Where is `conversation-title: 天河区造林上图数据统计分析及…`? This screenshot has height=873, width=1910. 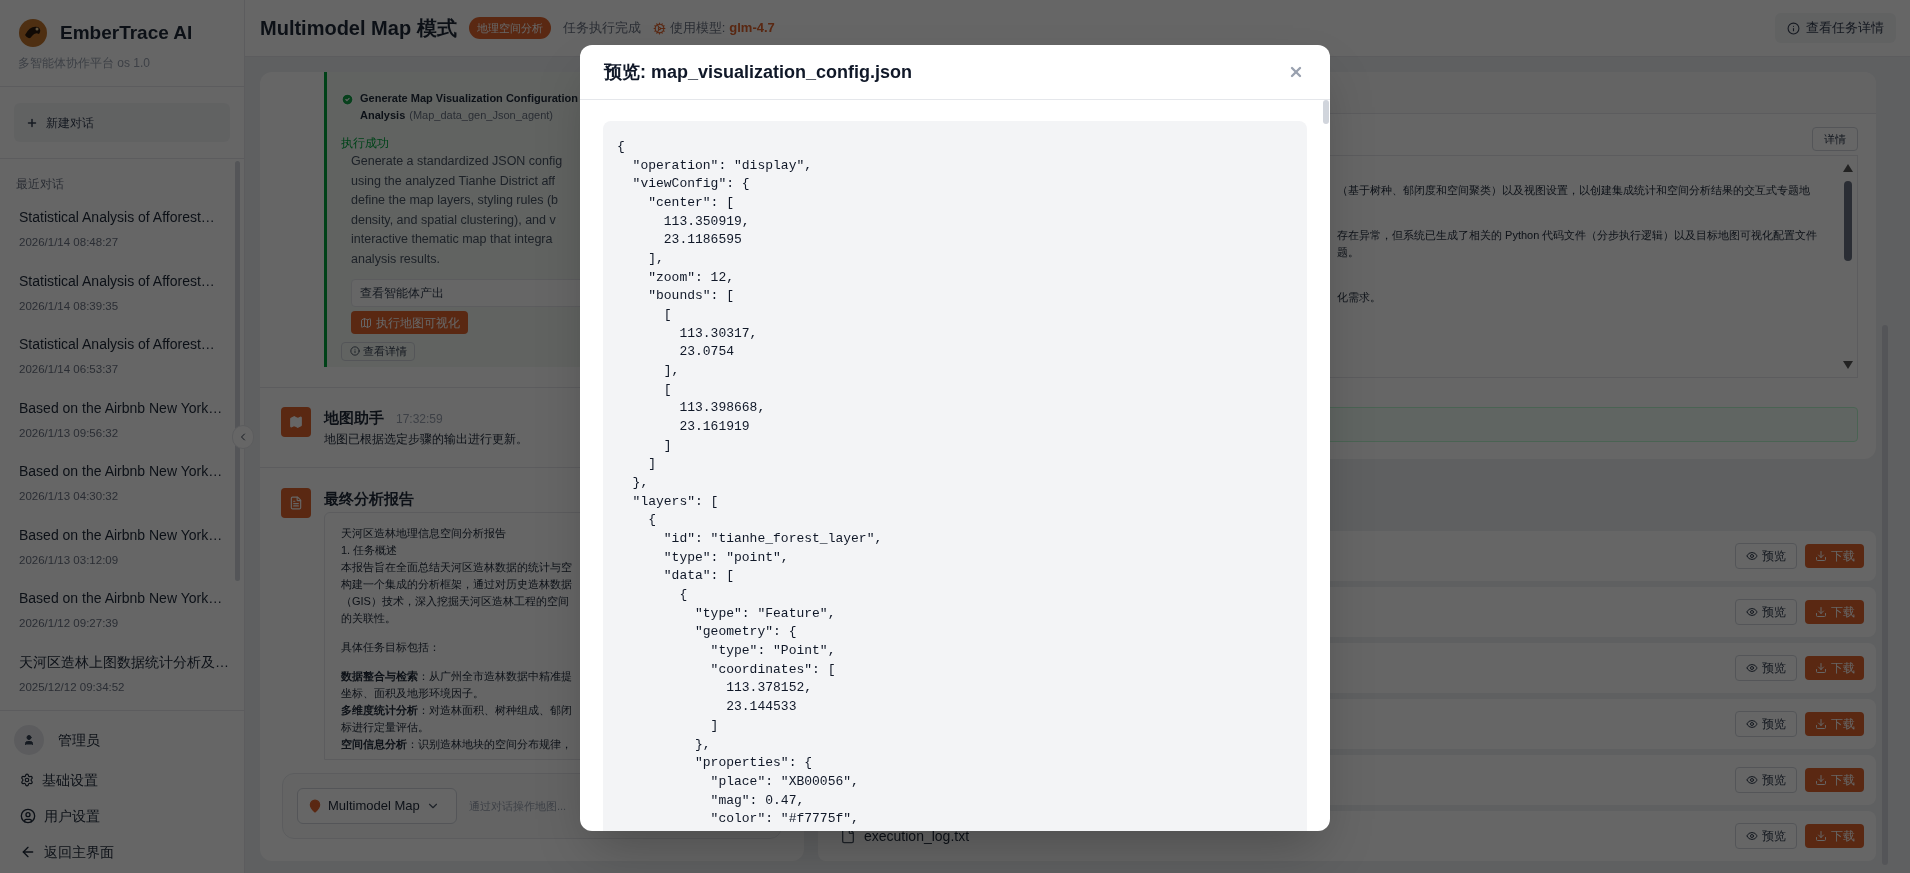 conversation-title: 天河区造林上图数据统计分析及… is located at coordinates (123, 662).